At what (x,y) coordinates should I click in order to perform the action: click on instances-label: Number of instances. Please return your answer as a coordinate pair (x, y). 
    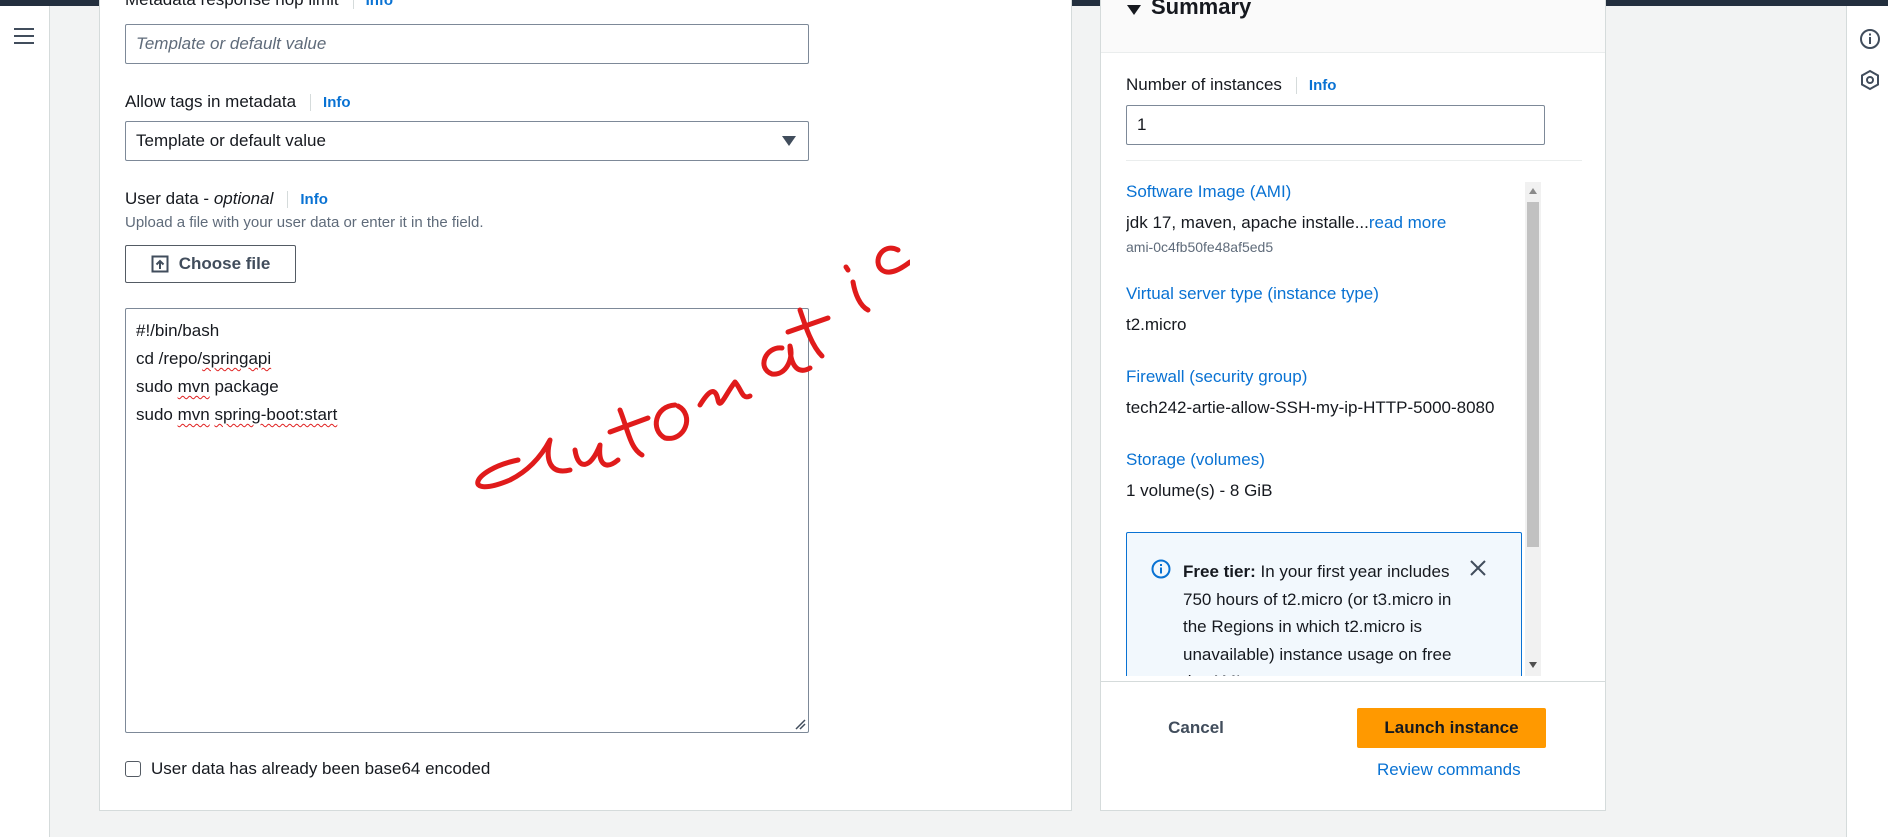
    Looking at the image, I should click on (1204, 84).